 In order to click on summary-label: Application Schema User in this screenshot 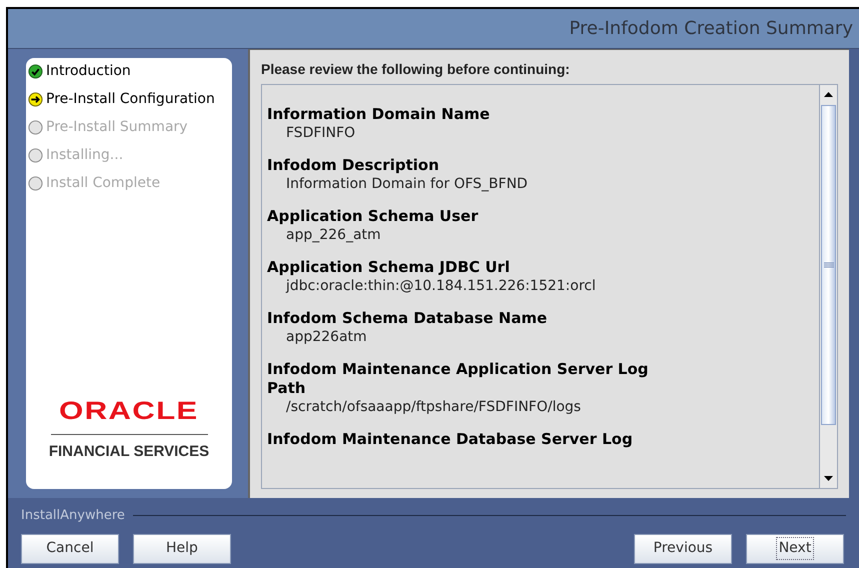, I will do `click(373, 216)`.